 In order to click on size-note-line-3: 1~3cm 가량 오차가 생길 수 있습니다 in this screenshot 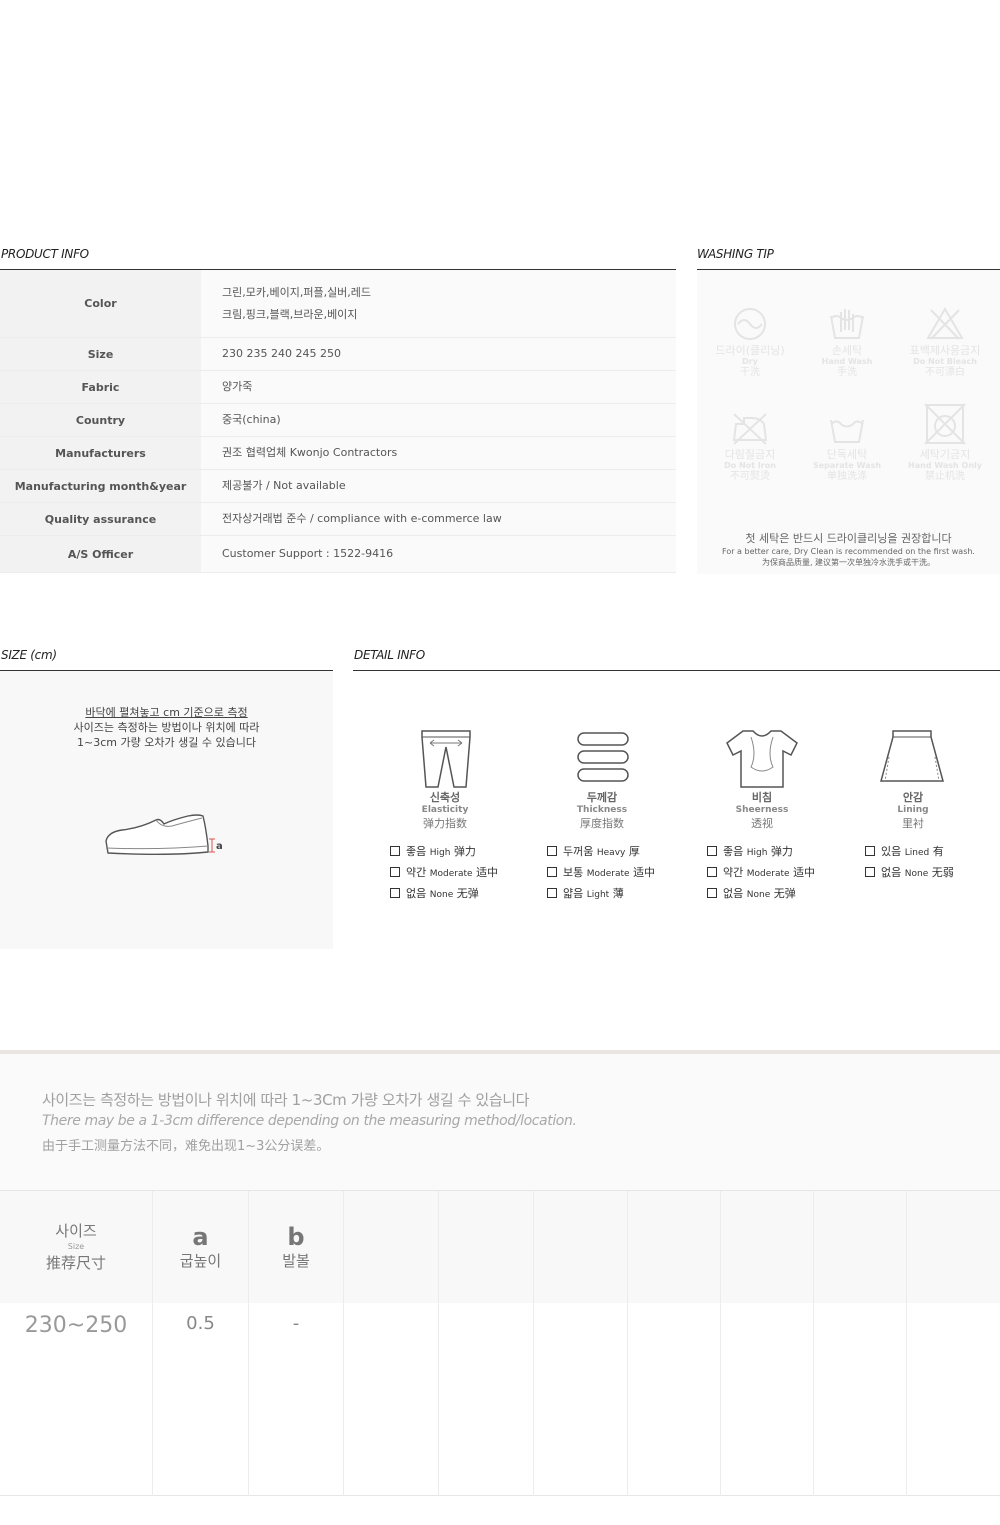, I will do `click(166, 742)`.